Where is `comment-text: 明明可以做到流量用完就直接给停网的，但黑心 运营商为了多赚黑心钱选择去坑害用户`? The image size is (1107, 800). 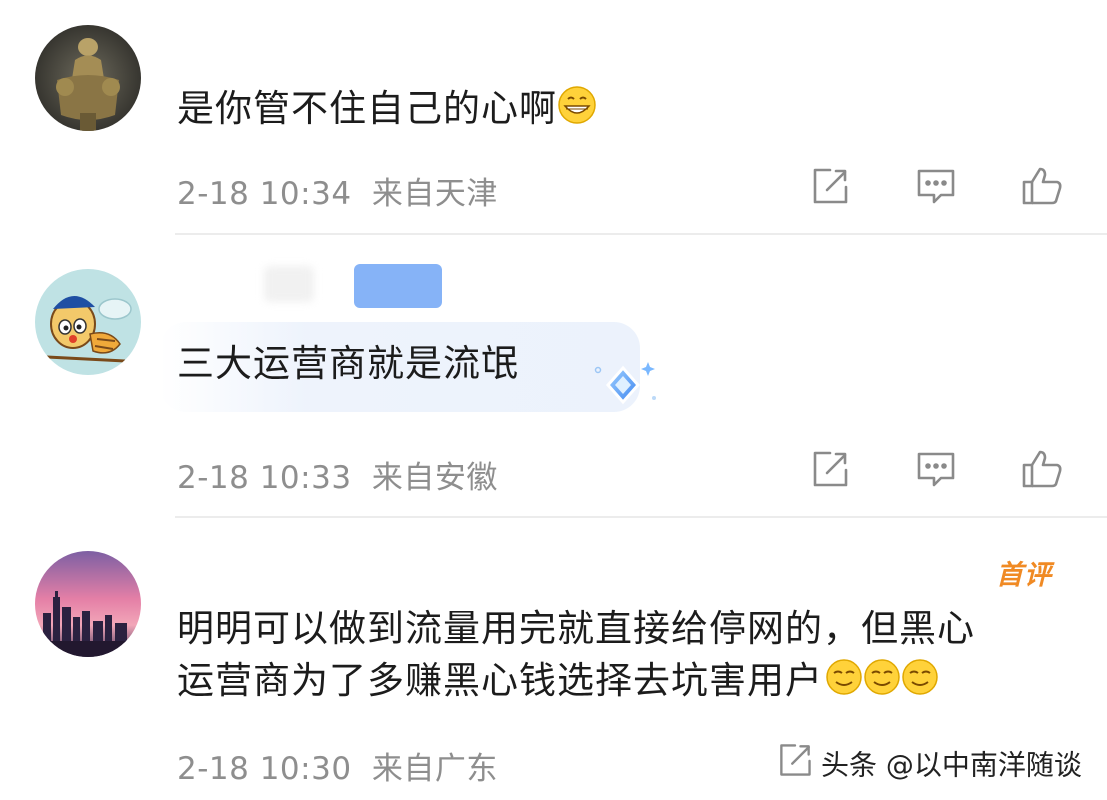
comment-text: 明明可以做到流量用完就直接给停网的，但黑心 运营商为了多赚黑心钱选择去坑害用户 is located at coordinates (576, 656).